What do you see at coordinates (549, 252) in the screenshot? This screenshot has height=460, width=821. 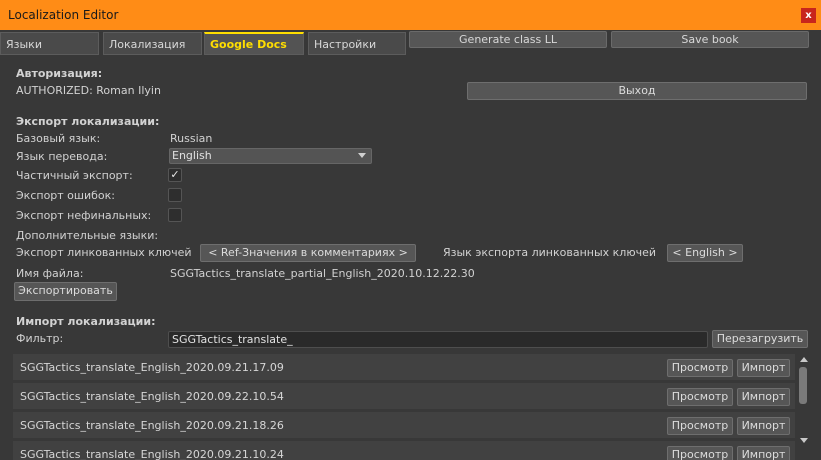 I see `linked-language-label: Язык экспорта линкованных ключей` at bounding box center [549, 252].